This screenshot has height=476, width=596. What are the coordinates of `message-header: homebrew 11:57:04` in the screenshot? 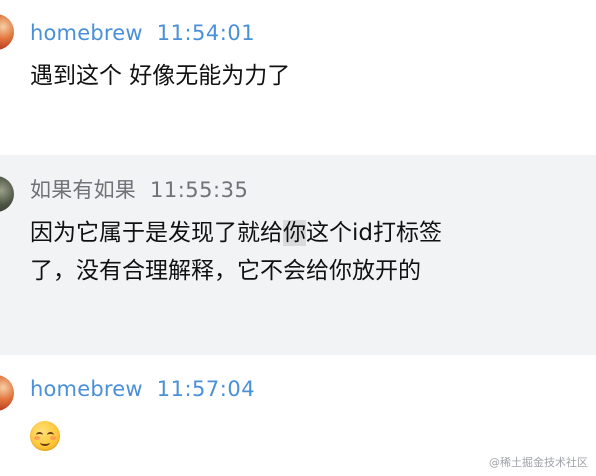 It's located at (142, 389).